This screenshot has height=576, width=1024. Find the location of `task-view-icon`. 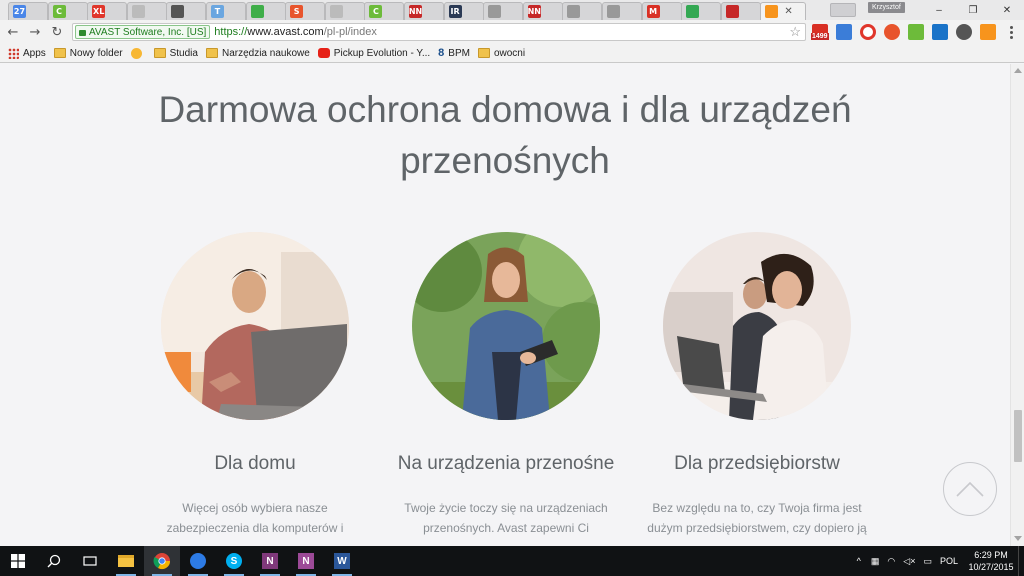

task-view-icon is located at coordinates (90, 561).